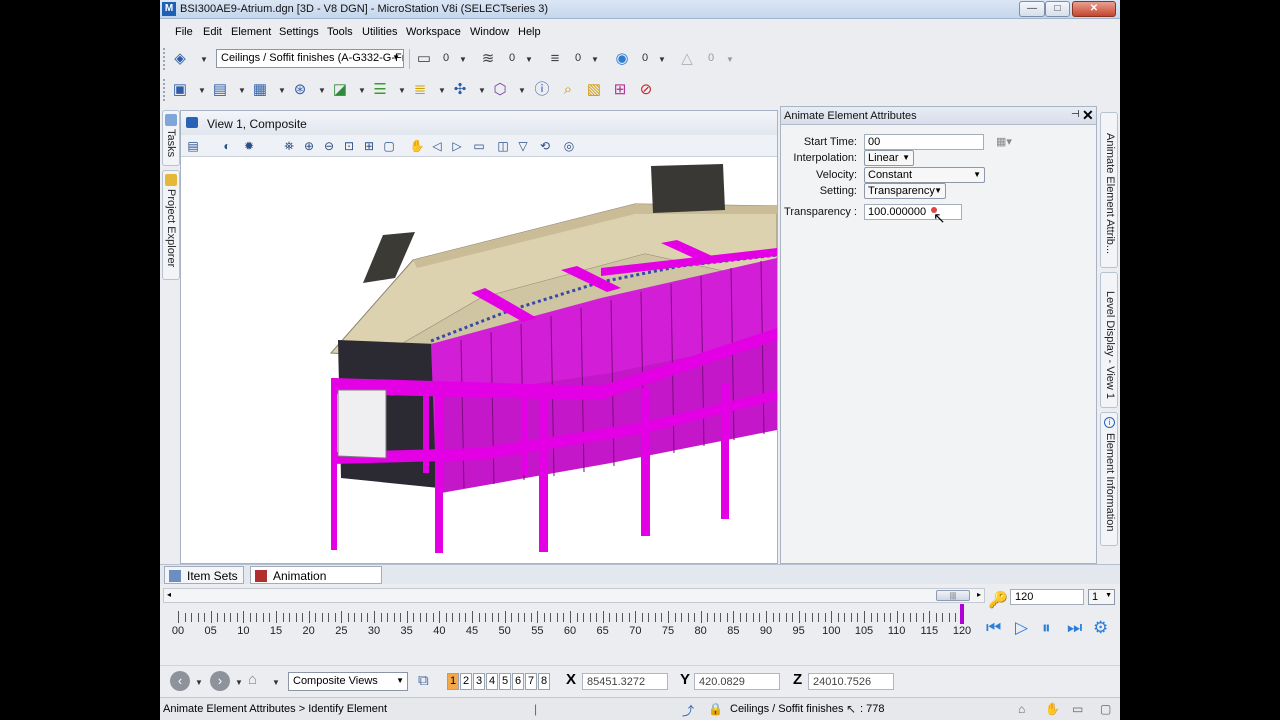 This screenshot has height=720, width=1280. Describe the element at coordinates (489, 32) in the screenshot. I see `menu-window: Window` at that location.